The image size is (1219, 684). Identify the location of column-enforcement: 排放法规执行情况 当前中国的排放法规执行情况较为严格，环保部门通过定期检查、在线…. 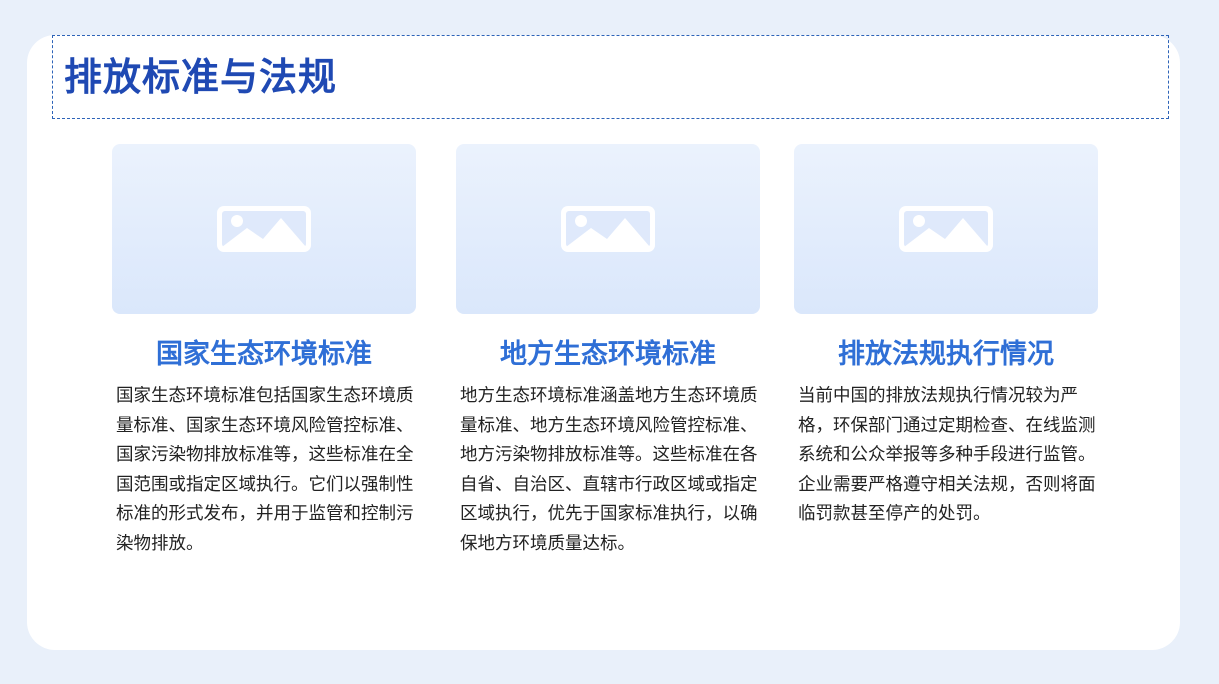
(946, 337).